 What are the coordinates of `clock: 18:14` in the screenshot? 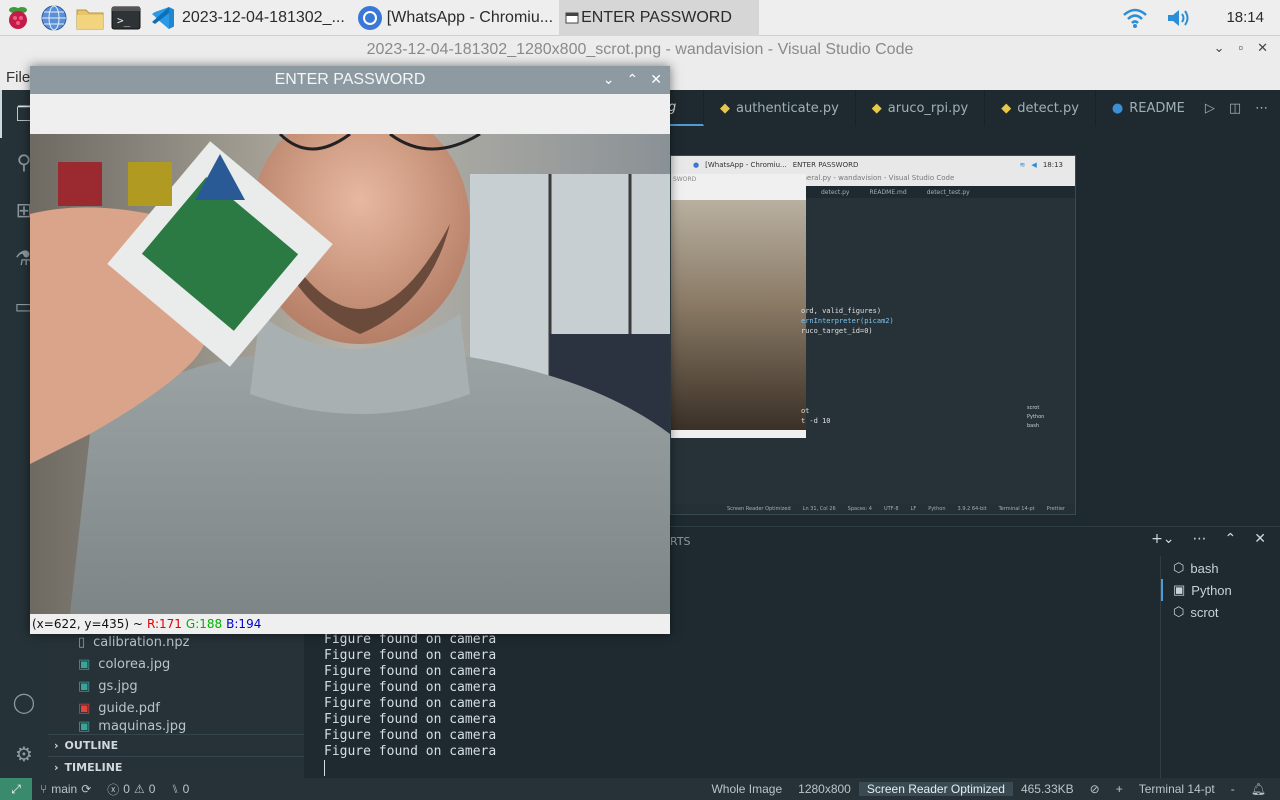 It's located at (1245, 17).